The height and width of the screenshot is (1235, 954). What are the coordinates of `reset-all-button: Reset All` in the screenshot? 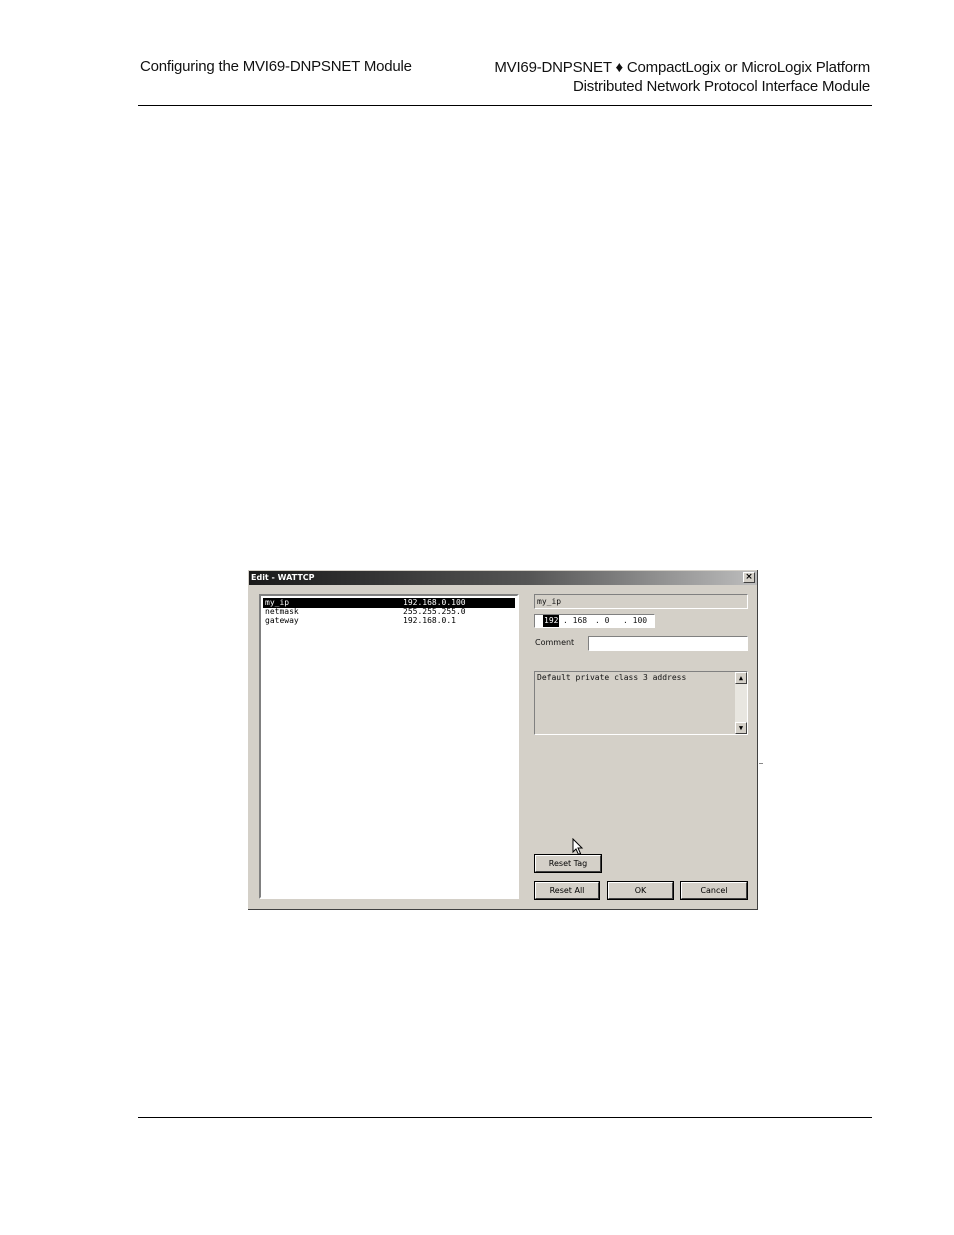 It's located at (567, 890).